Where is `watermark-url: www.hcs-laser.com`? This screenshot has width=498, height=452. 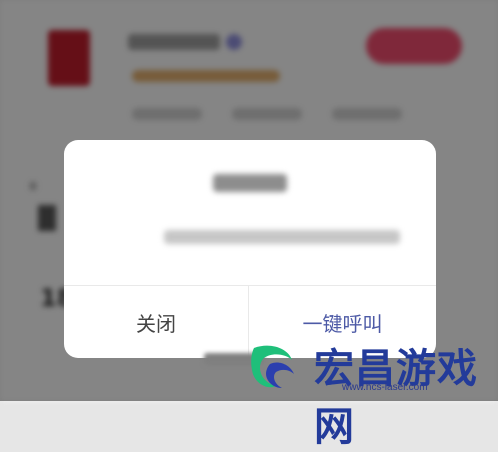
watermark-url: www.hcs-laser.com is located at coordinates (385, 387).